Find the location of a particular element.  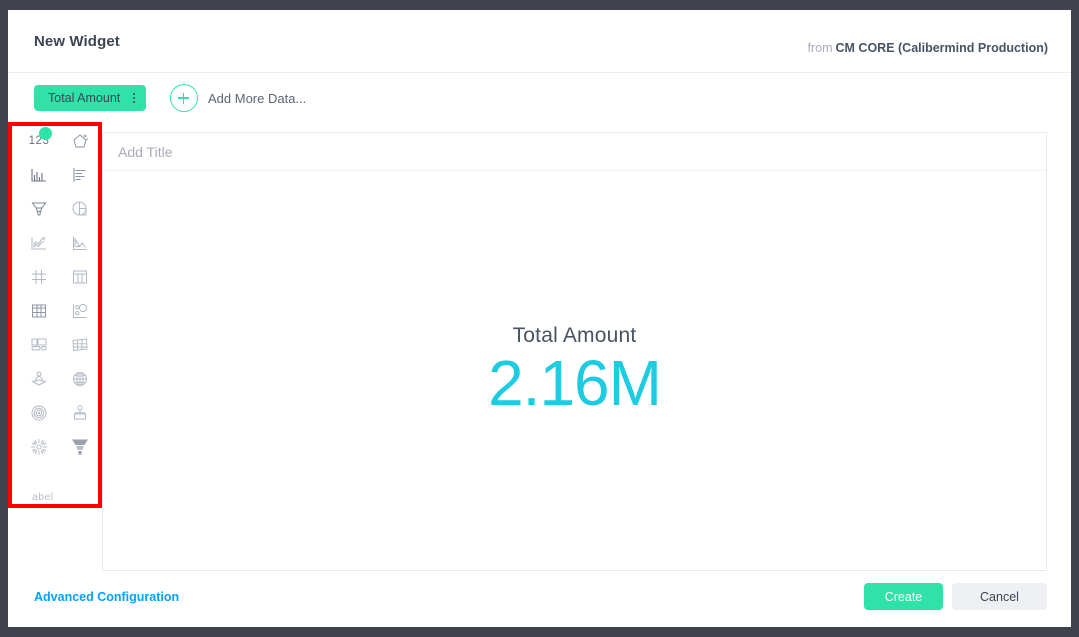

area-chart-icon is located at coordinates (80, 243).